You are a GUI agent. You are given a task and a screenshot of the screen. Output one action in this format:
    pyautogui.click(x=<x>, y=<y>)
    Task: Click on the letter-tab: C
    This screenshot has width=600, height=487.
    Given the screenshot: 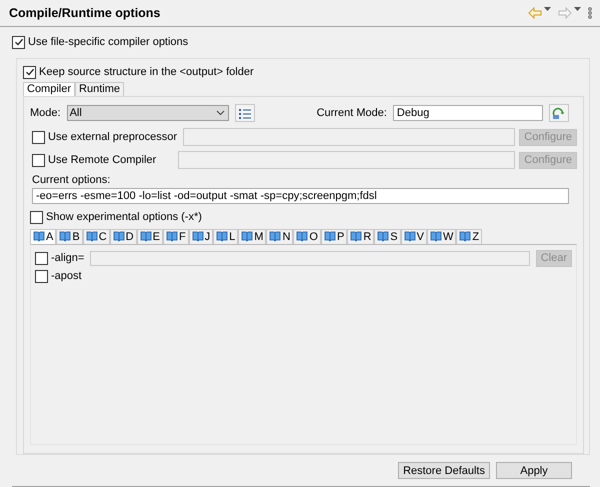 What is the action you would take?
    pyautogui.click(x=96, y=236)
    